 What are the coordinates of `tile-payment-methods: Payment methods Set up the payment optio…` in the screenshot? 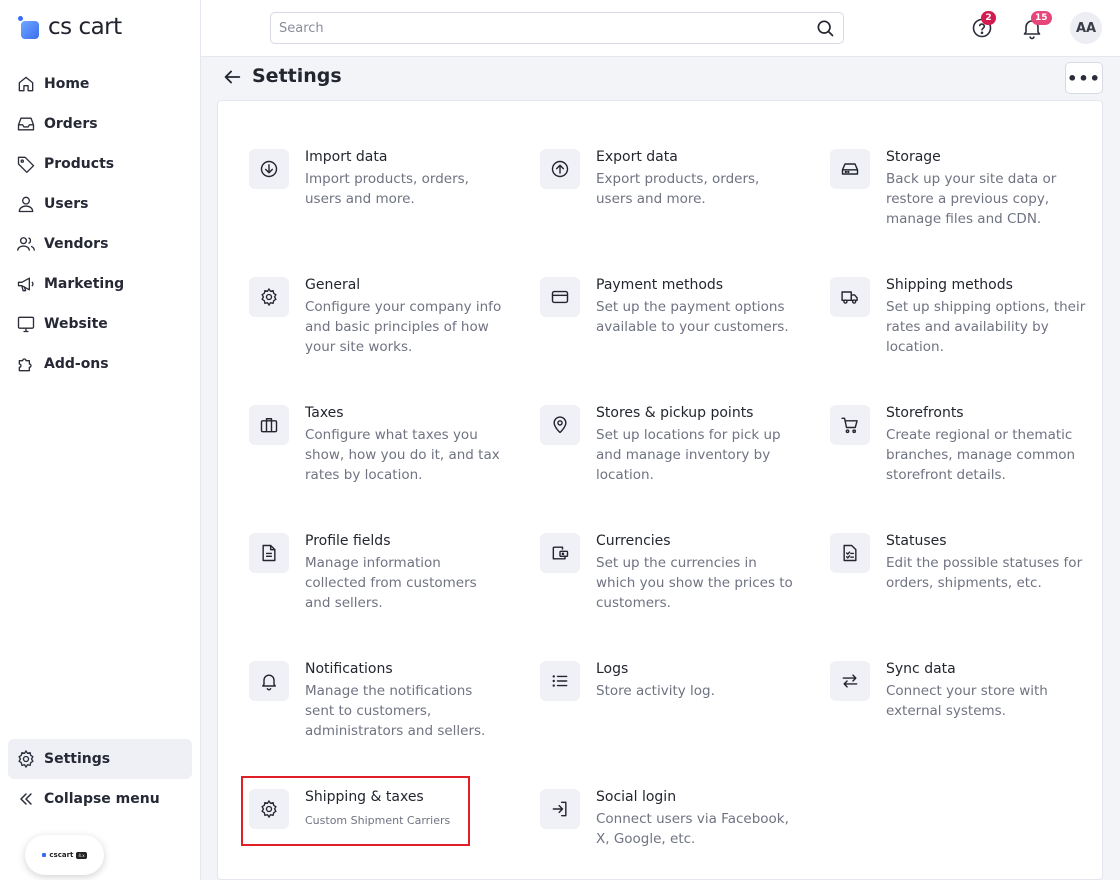 It's located at (670, 312).